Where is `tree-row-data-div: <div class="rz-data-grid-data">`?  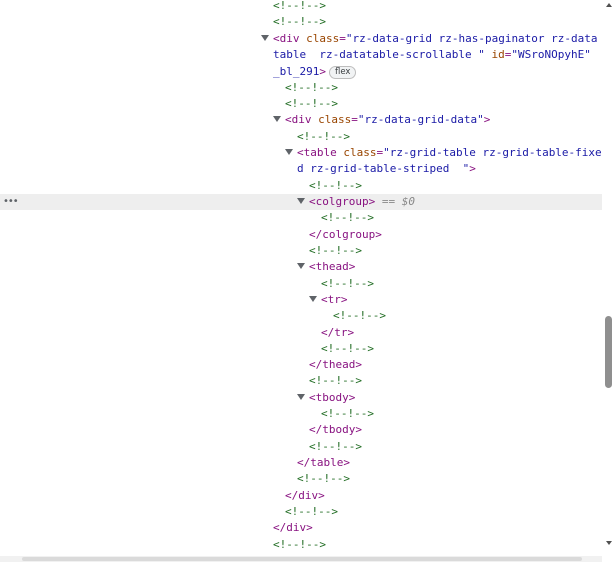 tree-row-data-div: <div class="rz-data-grid-data"> is located at coordinates (301, 120).